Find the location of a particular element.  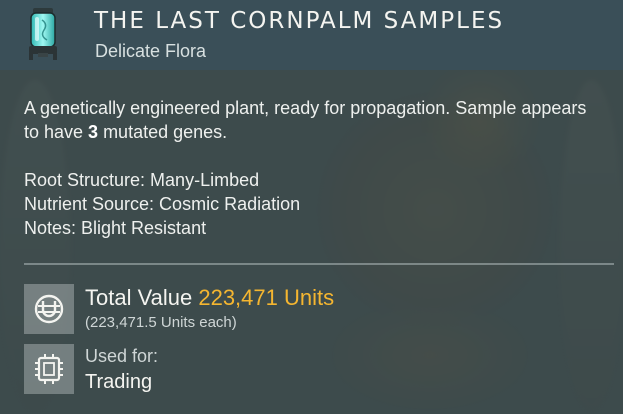

property-notes: Notes: Blight Resistant is located at coordinates (115, 228).